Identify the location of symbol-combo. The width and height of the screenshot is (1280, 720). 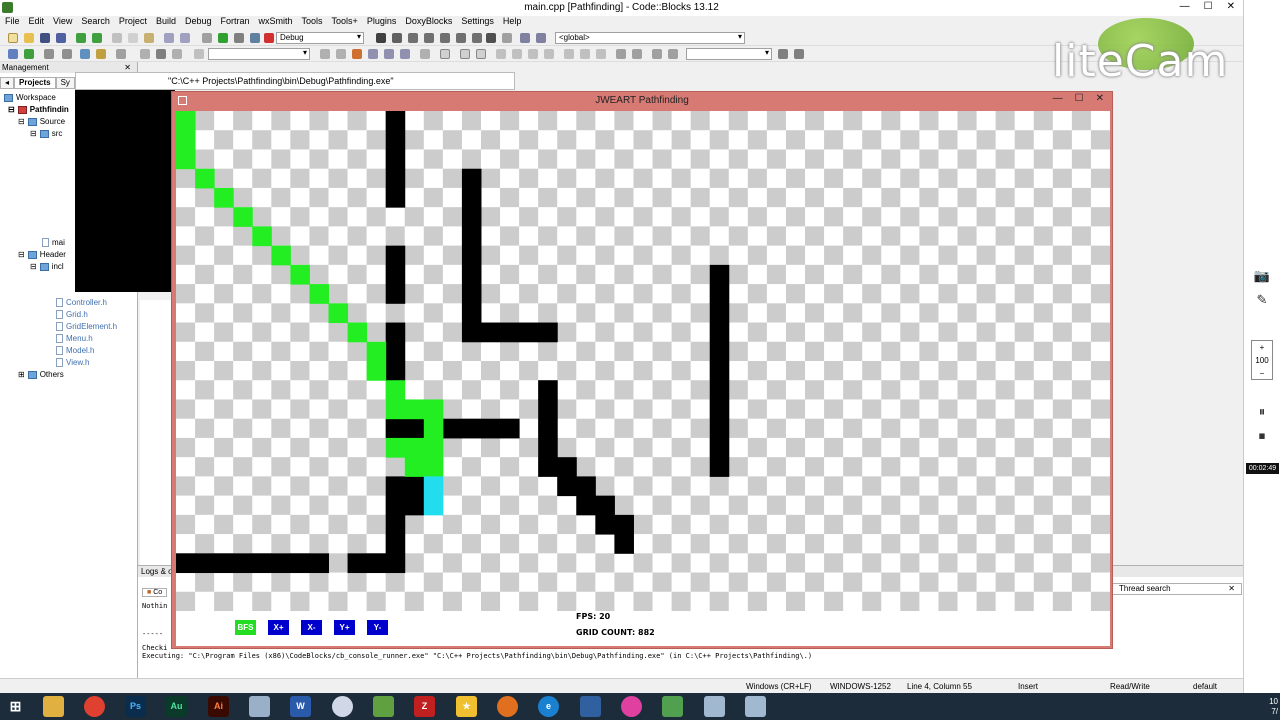
(729, 54).